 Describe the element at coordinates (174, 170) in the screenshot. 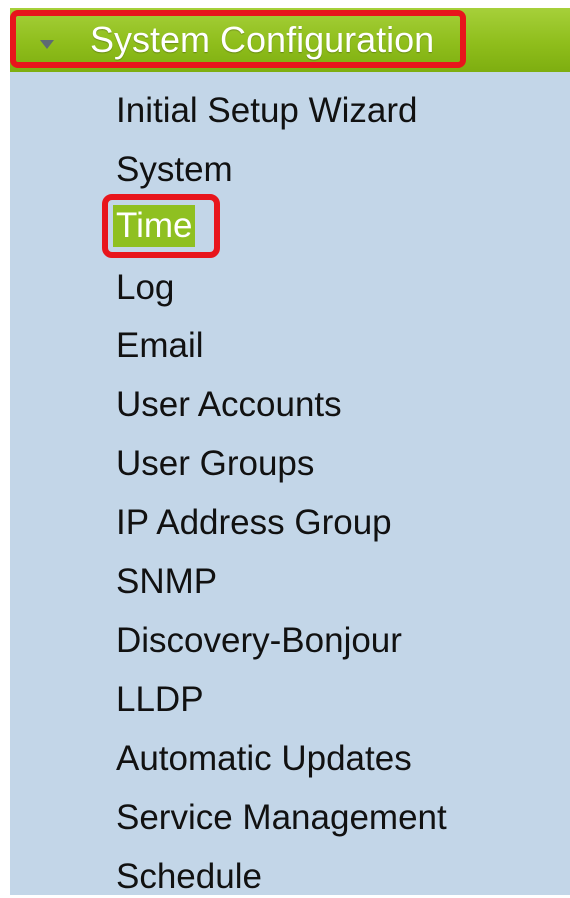

I see `menu-item-system: System` at that location.